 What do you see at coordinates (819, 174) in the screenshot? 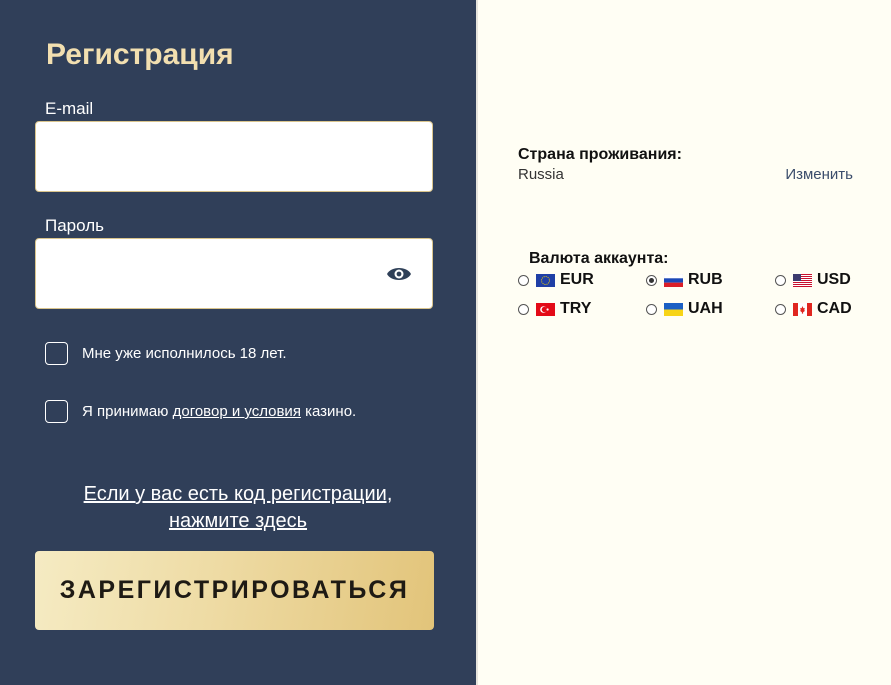
I see `change-country-link: Изменить` at bounding box center [819, 174].